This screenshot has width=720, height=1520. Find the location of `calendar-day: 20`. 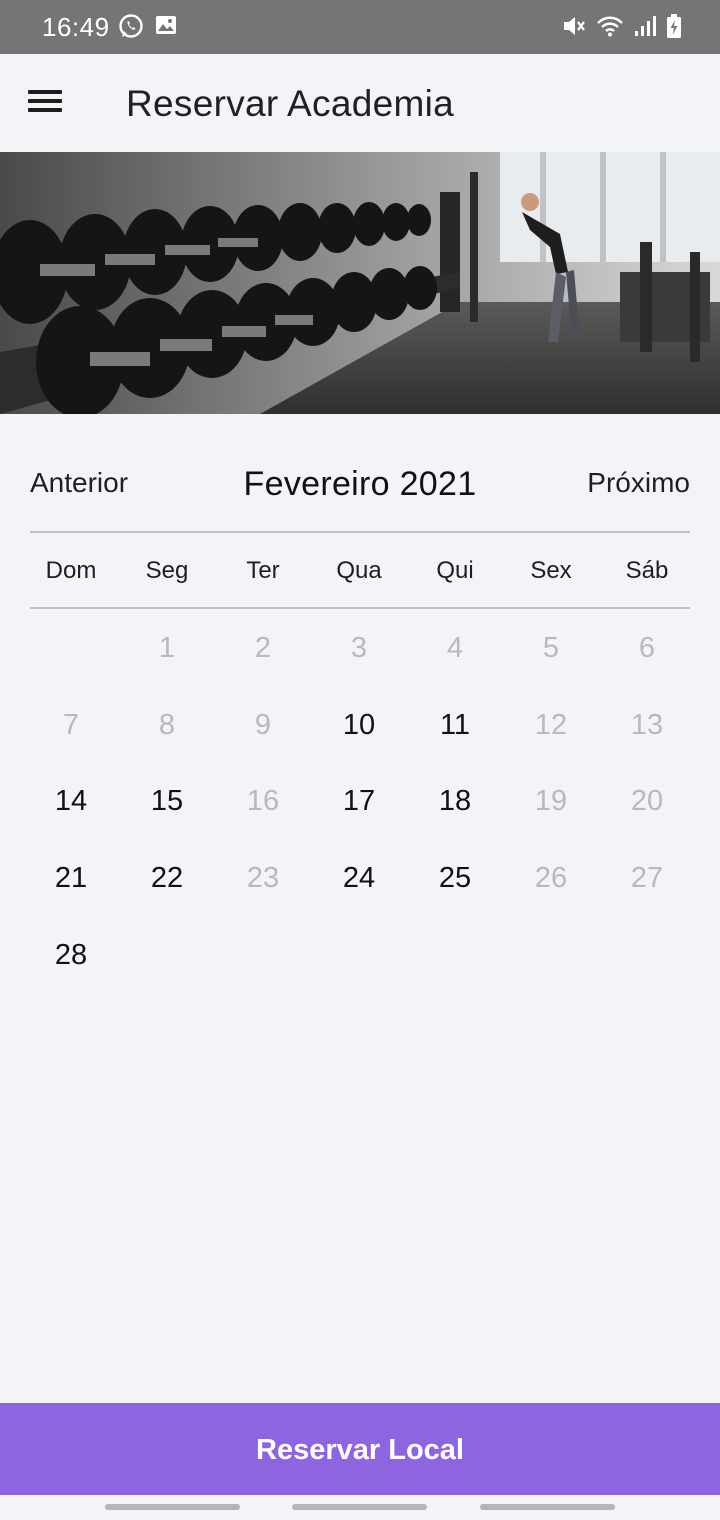

calendar-day: 20 is located at coordinates (647, 801).